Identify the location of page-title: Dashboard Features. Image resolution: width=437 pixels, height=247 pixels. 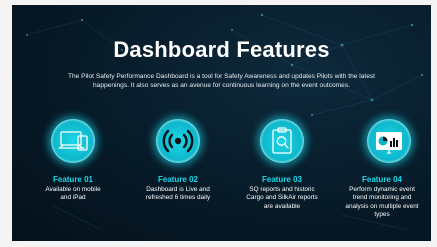
(221, 49).